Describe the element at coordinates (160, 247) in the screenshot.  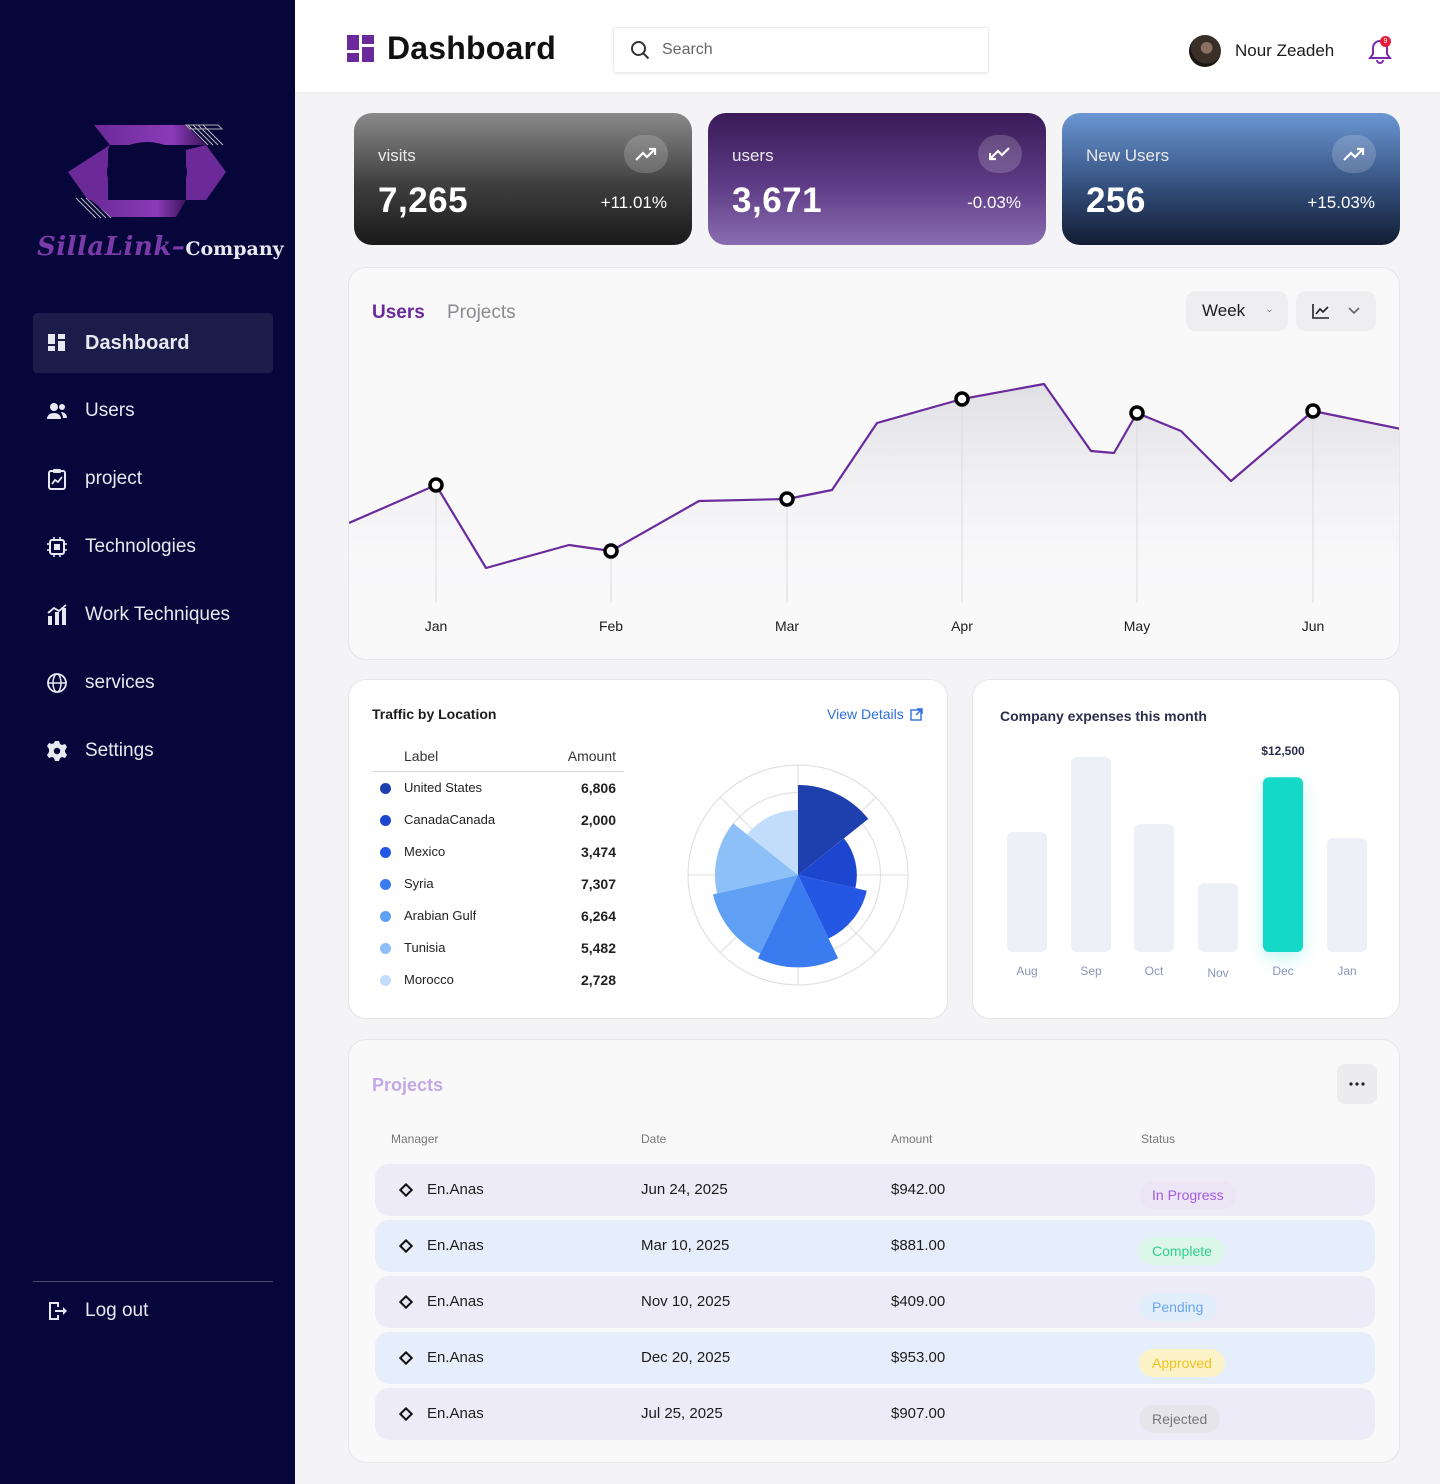
I see `company-name: SillaLink–Company` at that location.